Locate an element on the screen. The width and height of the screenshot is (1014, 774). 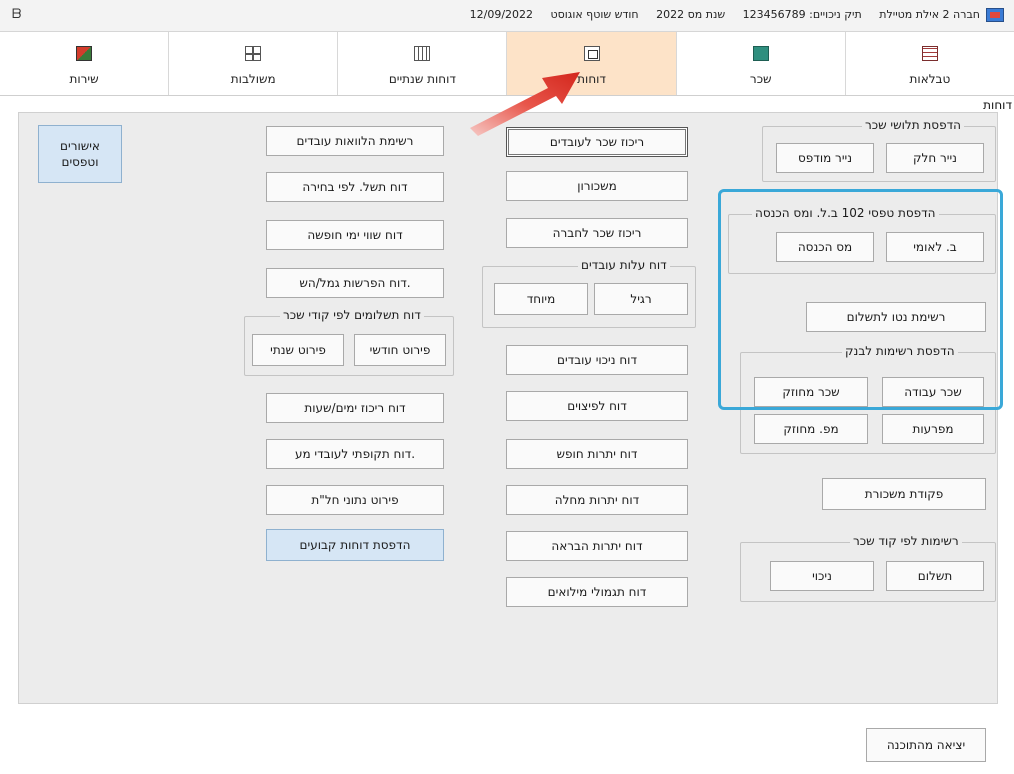
title-date: 12/09/2022 is located at coordinates (501, 14).